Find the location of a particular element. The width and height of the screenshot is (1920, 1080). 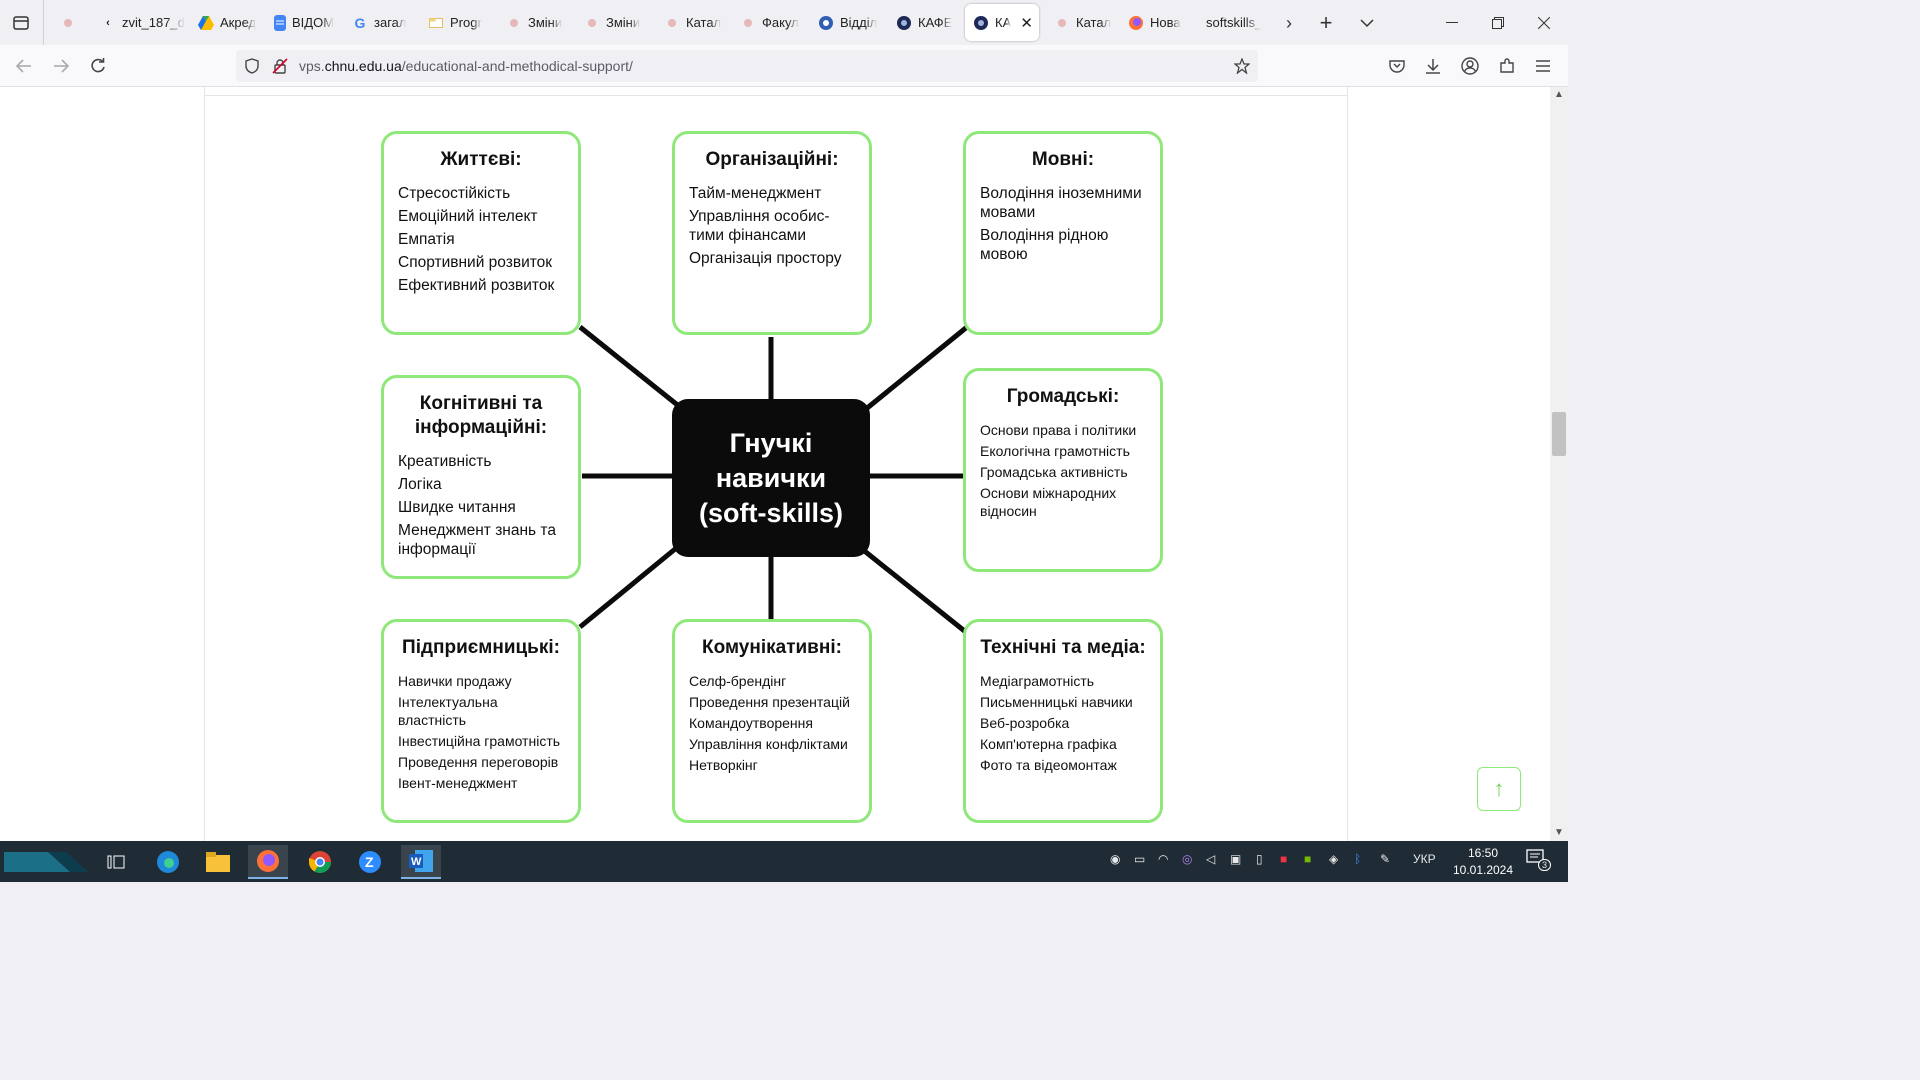

tab-14: Нова is located at coordinates (1156, 22).